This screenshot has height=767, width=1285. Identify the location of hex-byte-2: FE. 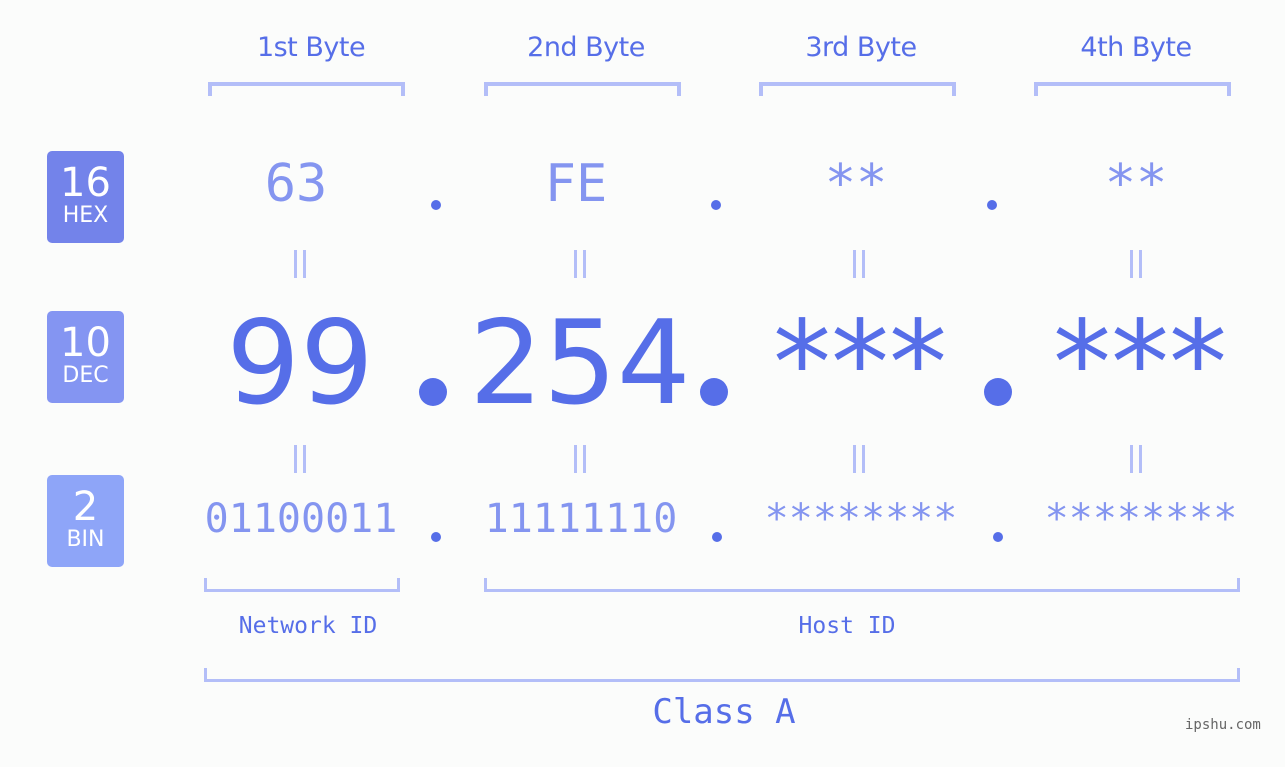
(576, 184).